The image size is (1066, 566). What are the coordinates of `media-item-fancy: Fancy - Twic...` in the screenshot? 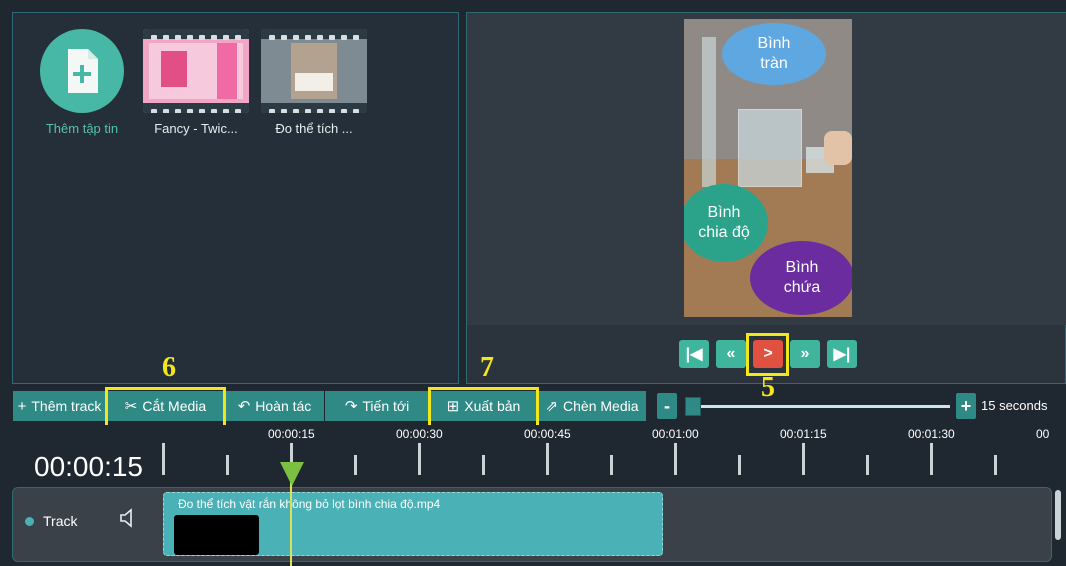 It's located at (196, 82).